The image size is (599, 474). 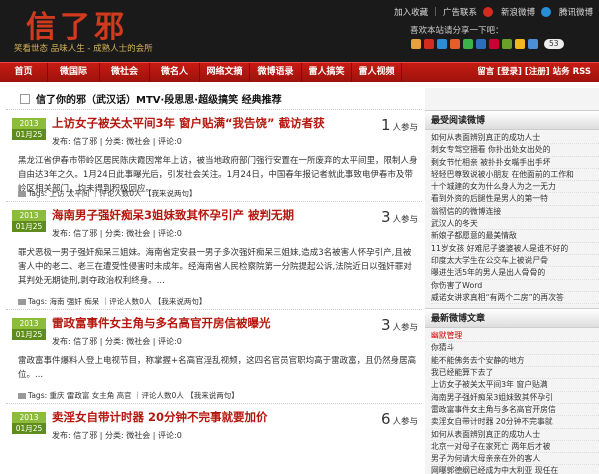 What do you see at coordinates (533, 44) in the screenshot?
I see `more-share-icon` at bounding box center [533, 44].